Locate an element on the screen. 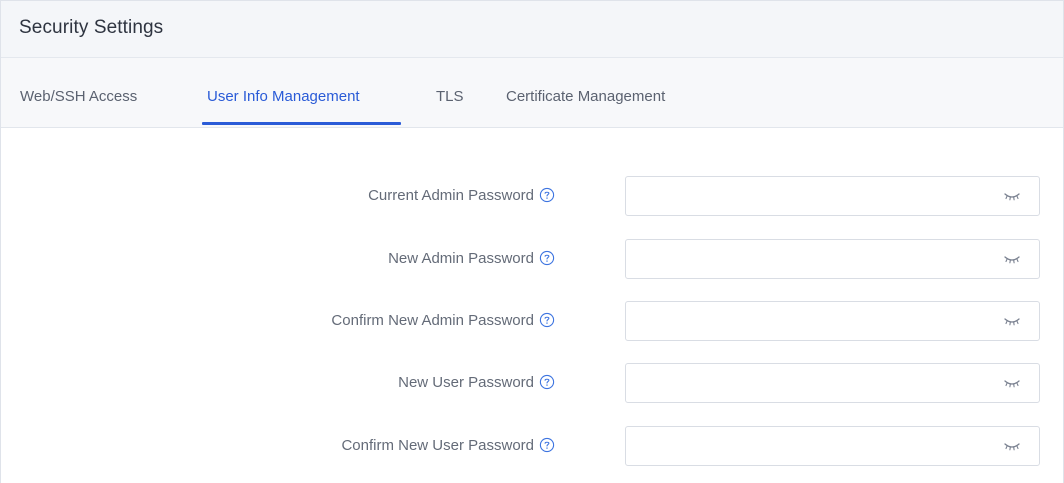  field-label: New User Password is located at coordinates (466, 382).